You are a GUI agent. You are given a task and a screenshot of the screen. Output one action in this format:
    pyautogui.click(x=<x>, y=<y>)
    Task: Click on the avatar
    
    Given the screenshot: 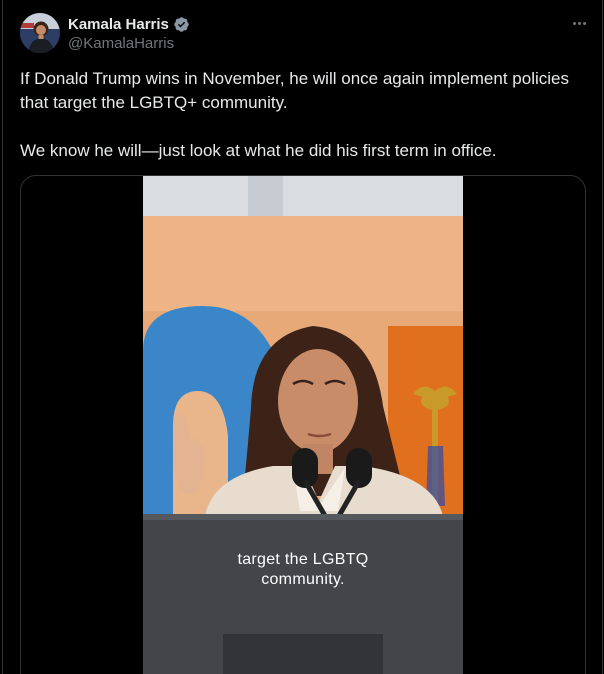 What is the action you would take?
    pyautogui.click(x=40, y=33)
    